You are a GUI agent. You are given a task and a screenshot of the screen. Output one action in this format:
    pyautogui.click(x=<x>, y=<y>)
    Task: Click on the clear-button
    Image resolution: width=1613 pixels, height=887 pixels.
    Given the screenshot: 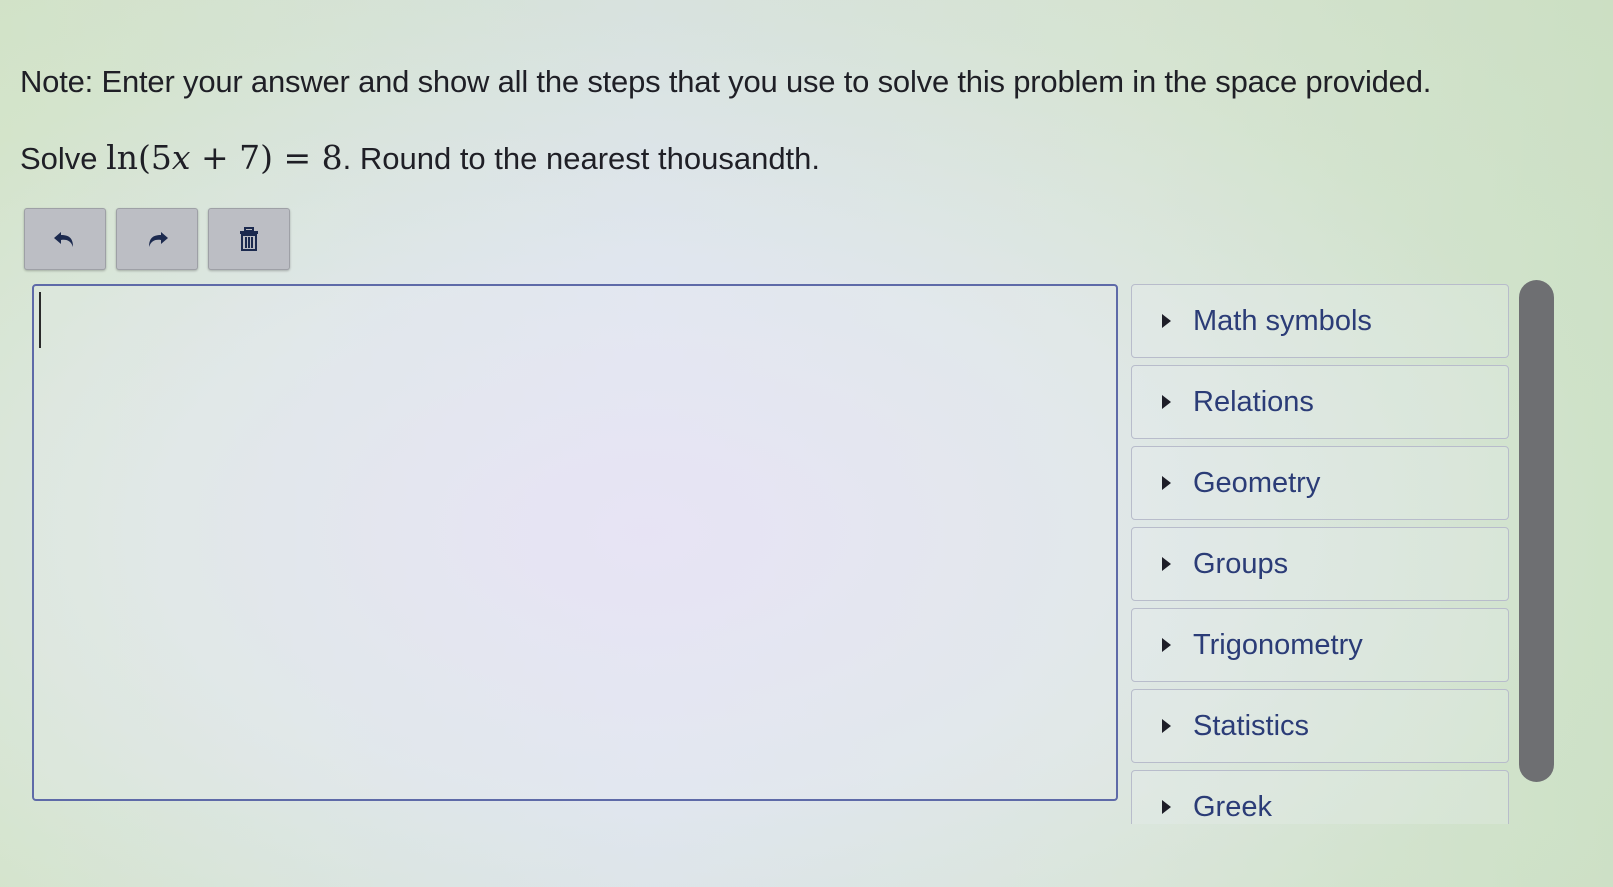 What is the action you would take?
    pyautogui.click(x=249, y=239)
    